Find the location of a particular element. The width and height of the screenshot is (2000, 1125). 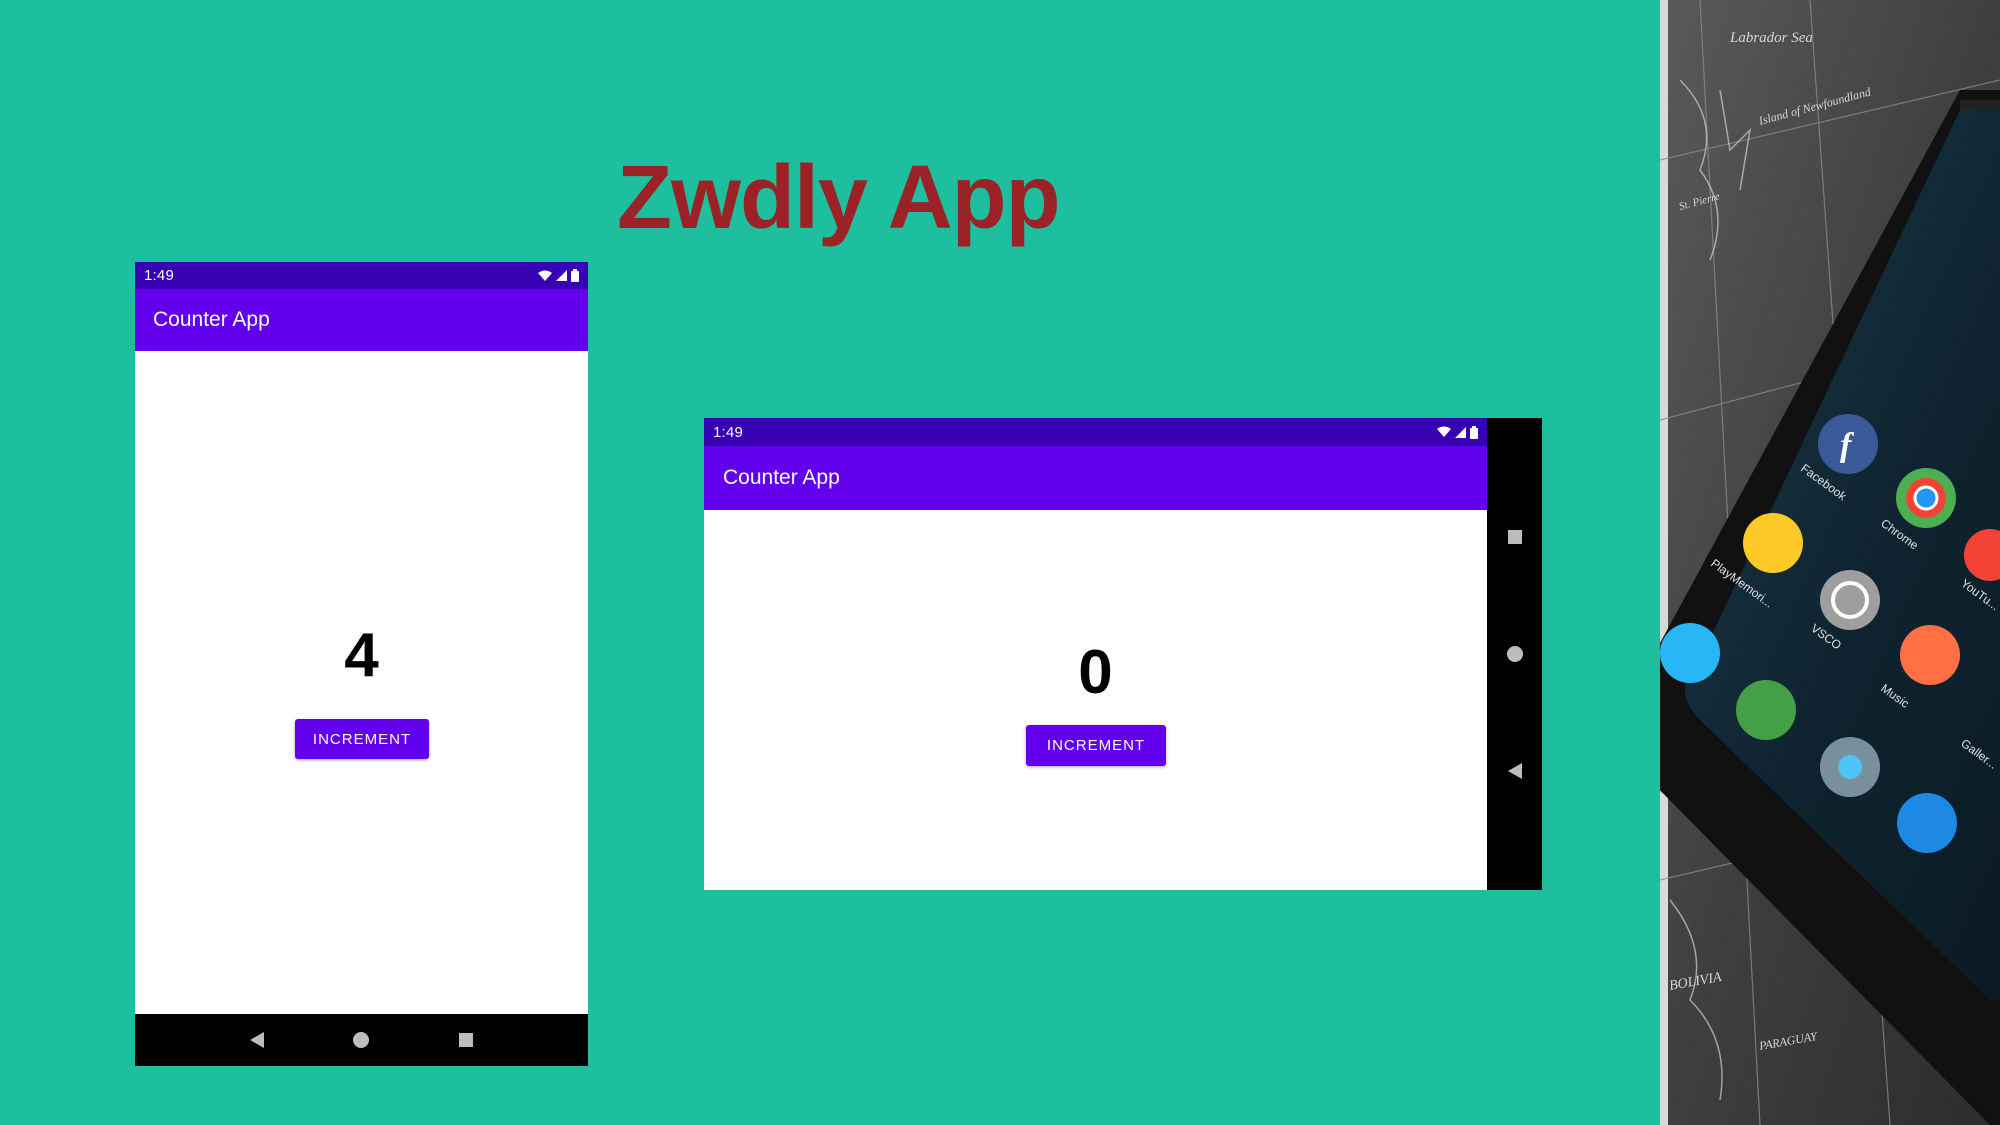

counter-content: 4 INCREMENT is located at coordinates (361, 664).